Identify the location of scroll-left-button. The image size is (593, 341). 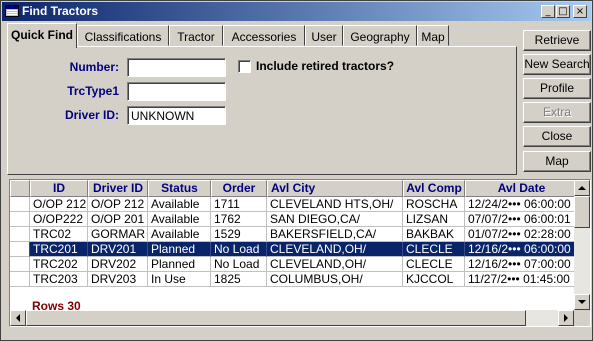
(18, 318).